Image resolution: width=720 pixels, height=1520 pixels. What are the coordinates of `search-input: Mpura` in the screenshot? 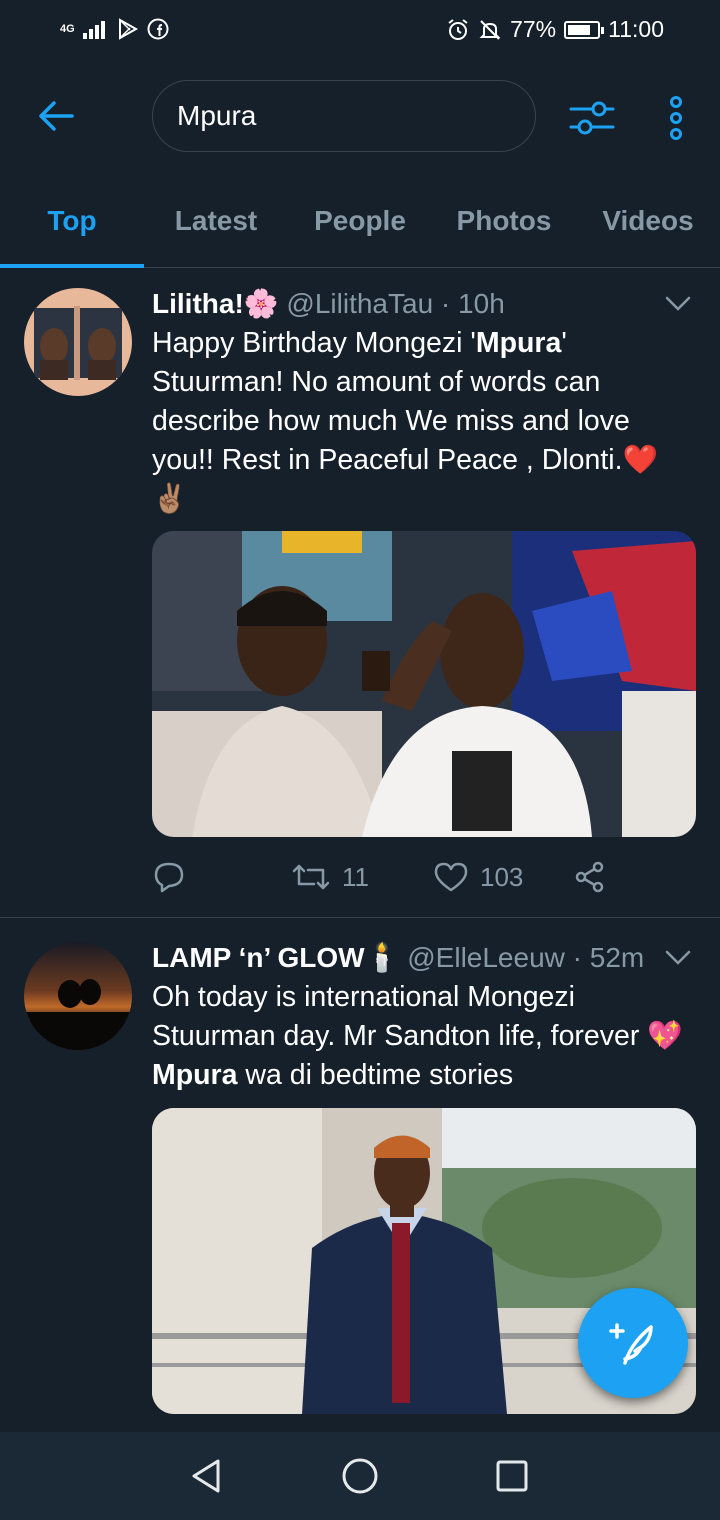 It's located at (344, 116).